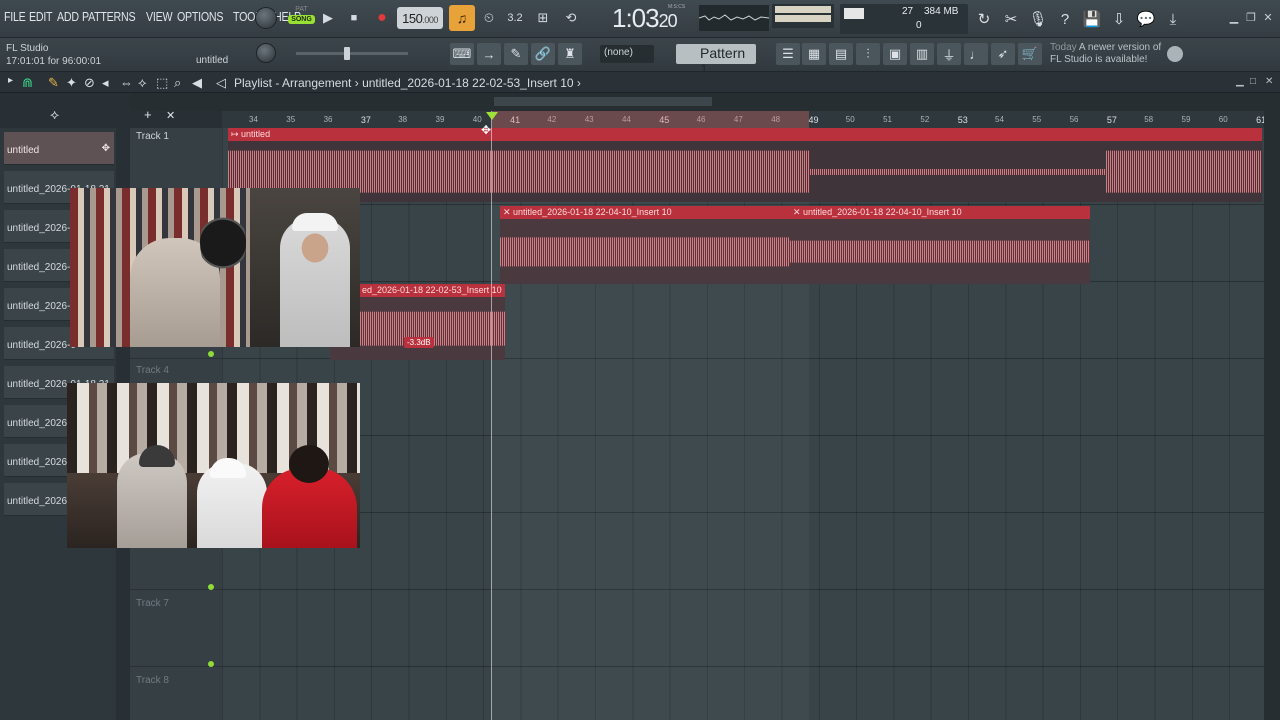  I want to click on tempo-display: 150.000, so click(420, 18).